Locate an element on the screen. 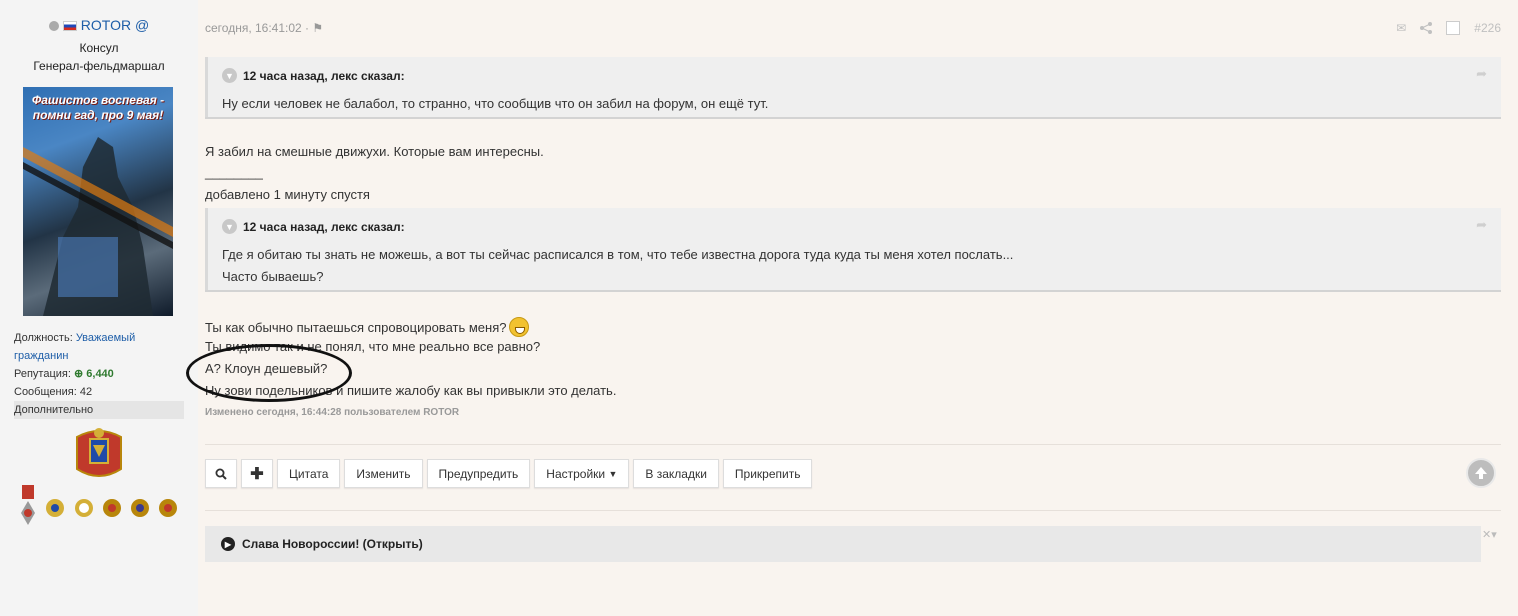  messages-value: 42 is located at coordinates (86, 392).